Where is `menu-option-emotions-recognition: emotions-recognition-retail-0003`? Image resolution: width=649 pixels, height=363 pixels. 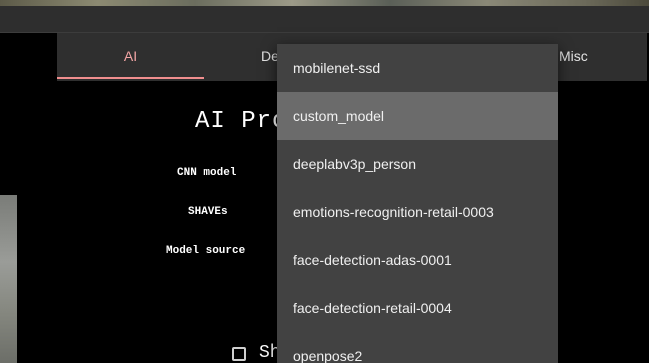
menu-option-emotions-recognition: emotions-recognition-retail-0003 is located at coordinates (417, 212).